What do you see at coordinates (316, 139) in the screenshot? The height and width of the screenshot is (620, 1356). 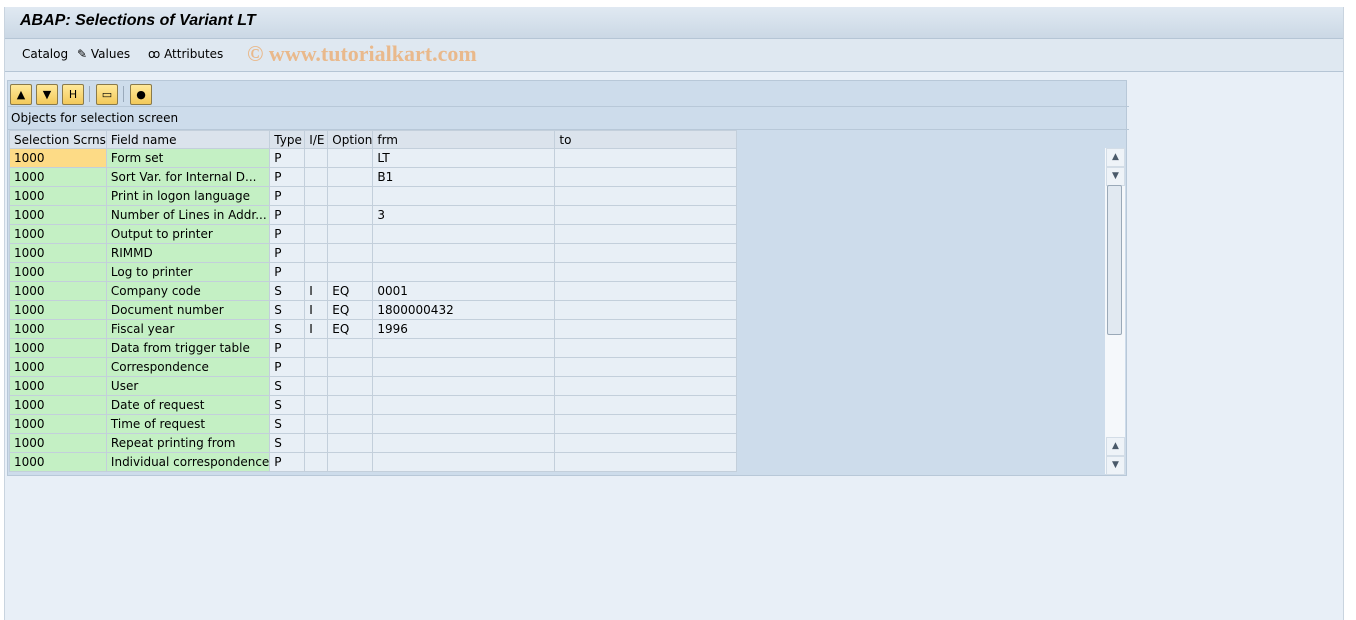 I see `column-header: I/E` at bounding box center [316, 139].